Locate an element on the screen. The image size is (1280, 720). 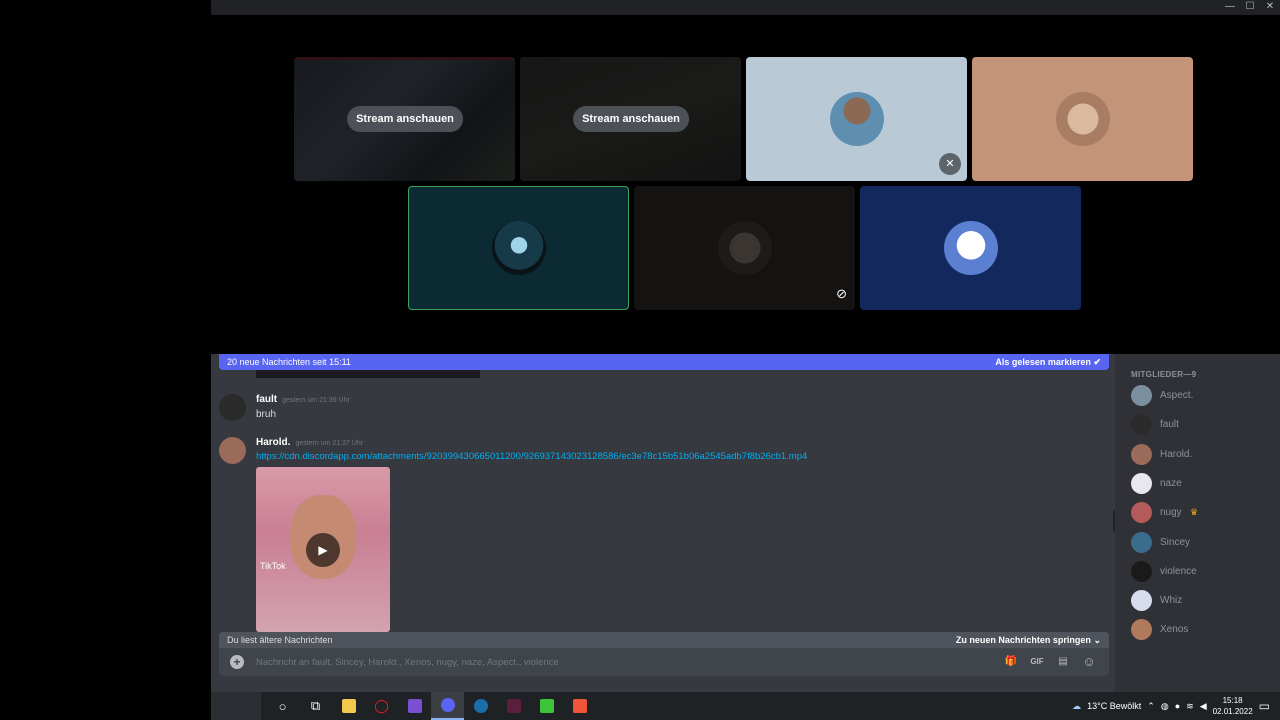
member-name: Whiz is located at coordinates (1171, 600).